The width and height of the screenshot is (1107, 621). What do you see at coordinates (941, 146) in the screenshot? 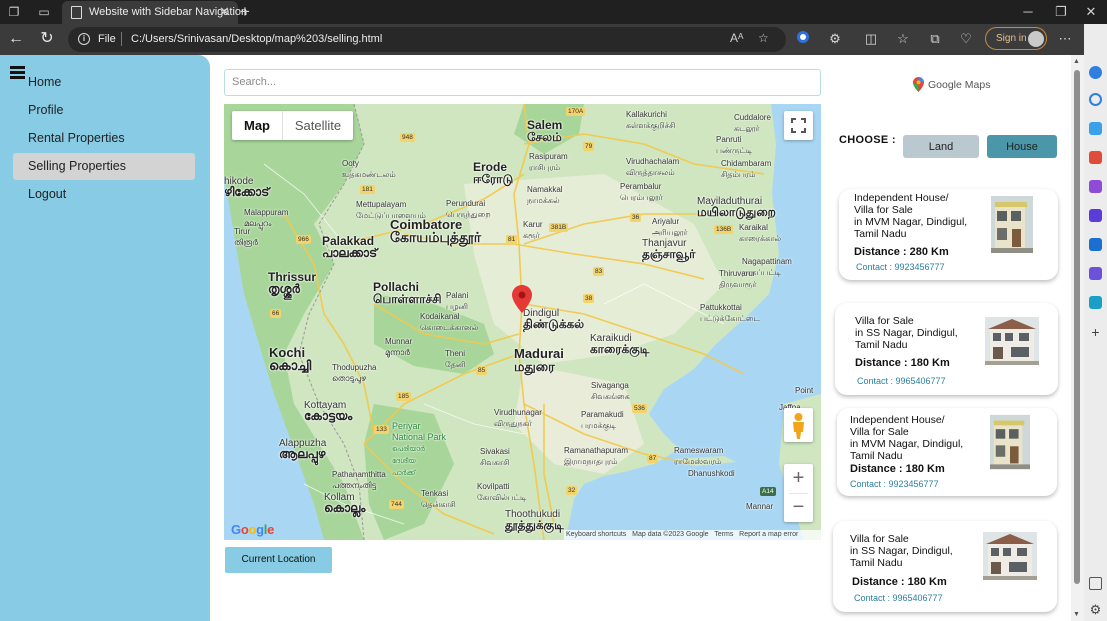
I see `land-filter-button: Land` at bounding box center [941, 146].